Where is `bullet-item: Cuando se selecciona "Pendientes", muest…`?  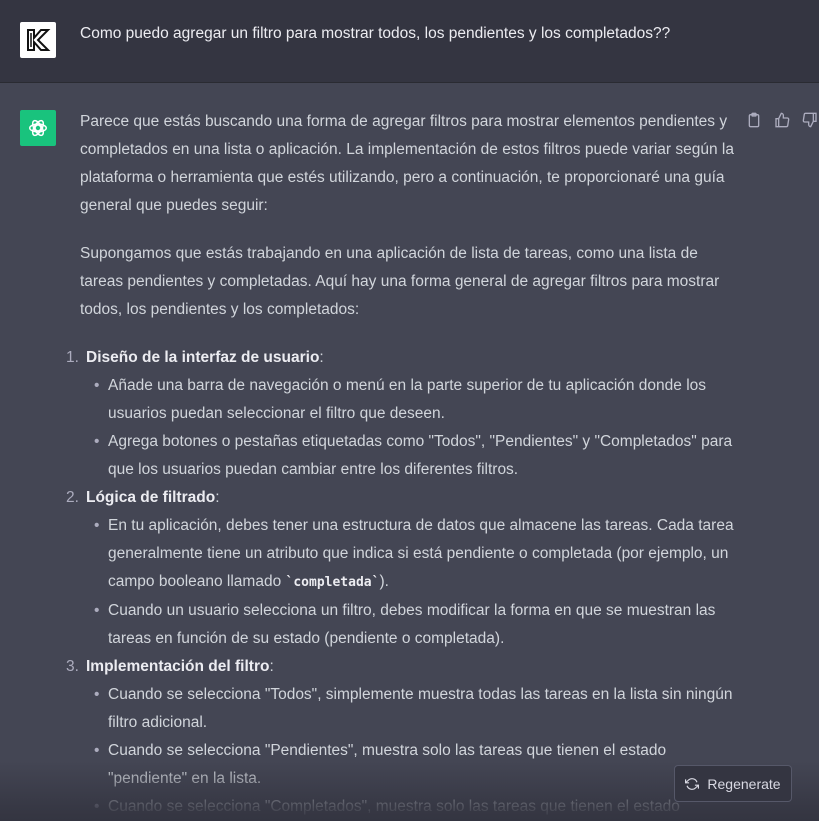 bullet-item: Cuando se selecciona "Pendientes", muest… is located at coordinates (415, 765).